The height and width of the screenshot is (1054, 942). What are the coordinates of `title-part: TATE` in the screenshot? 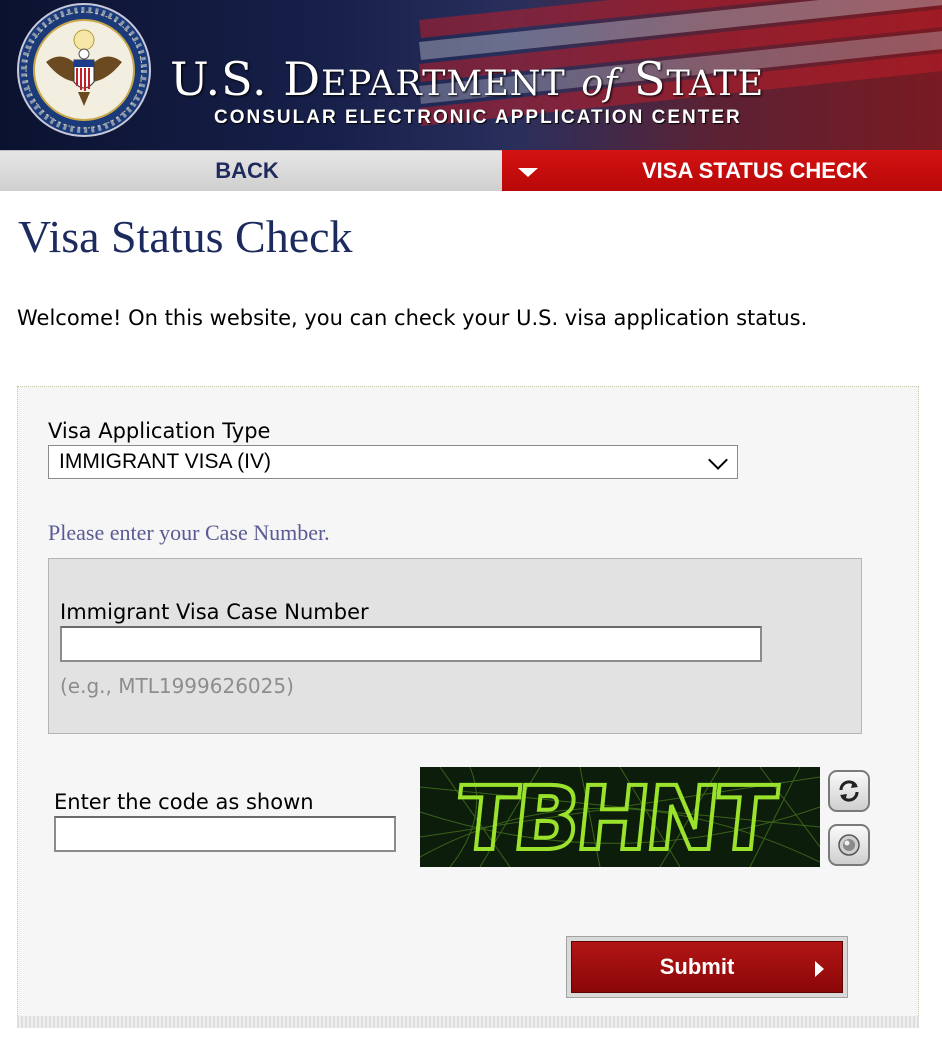 It's located at (715, 84).